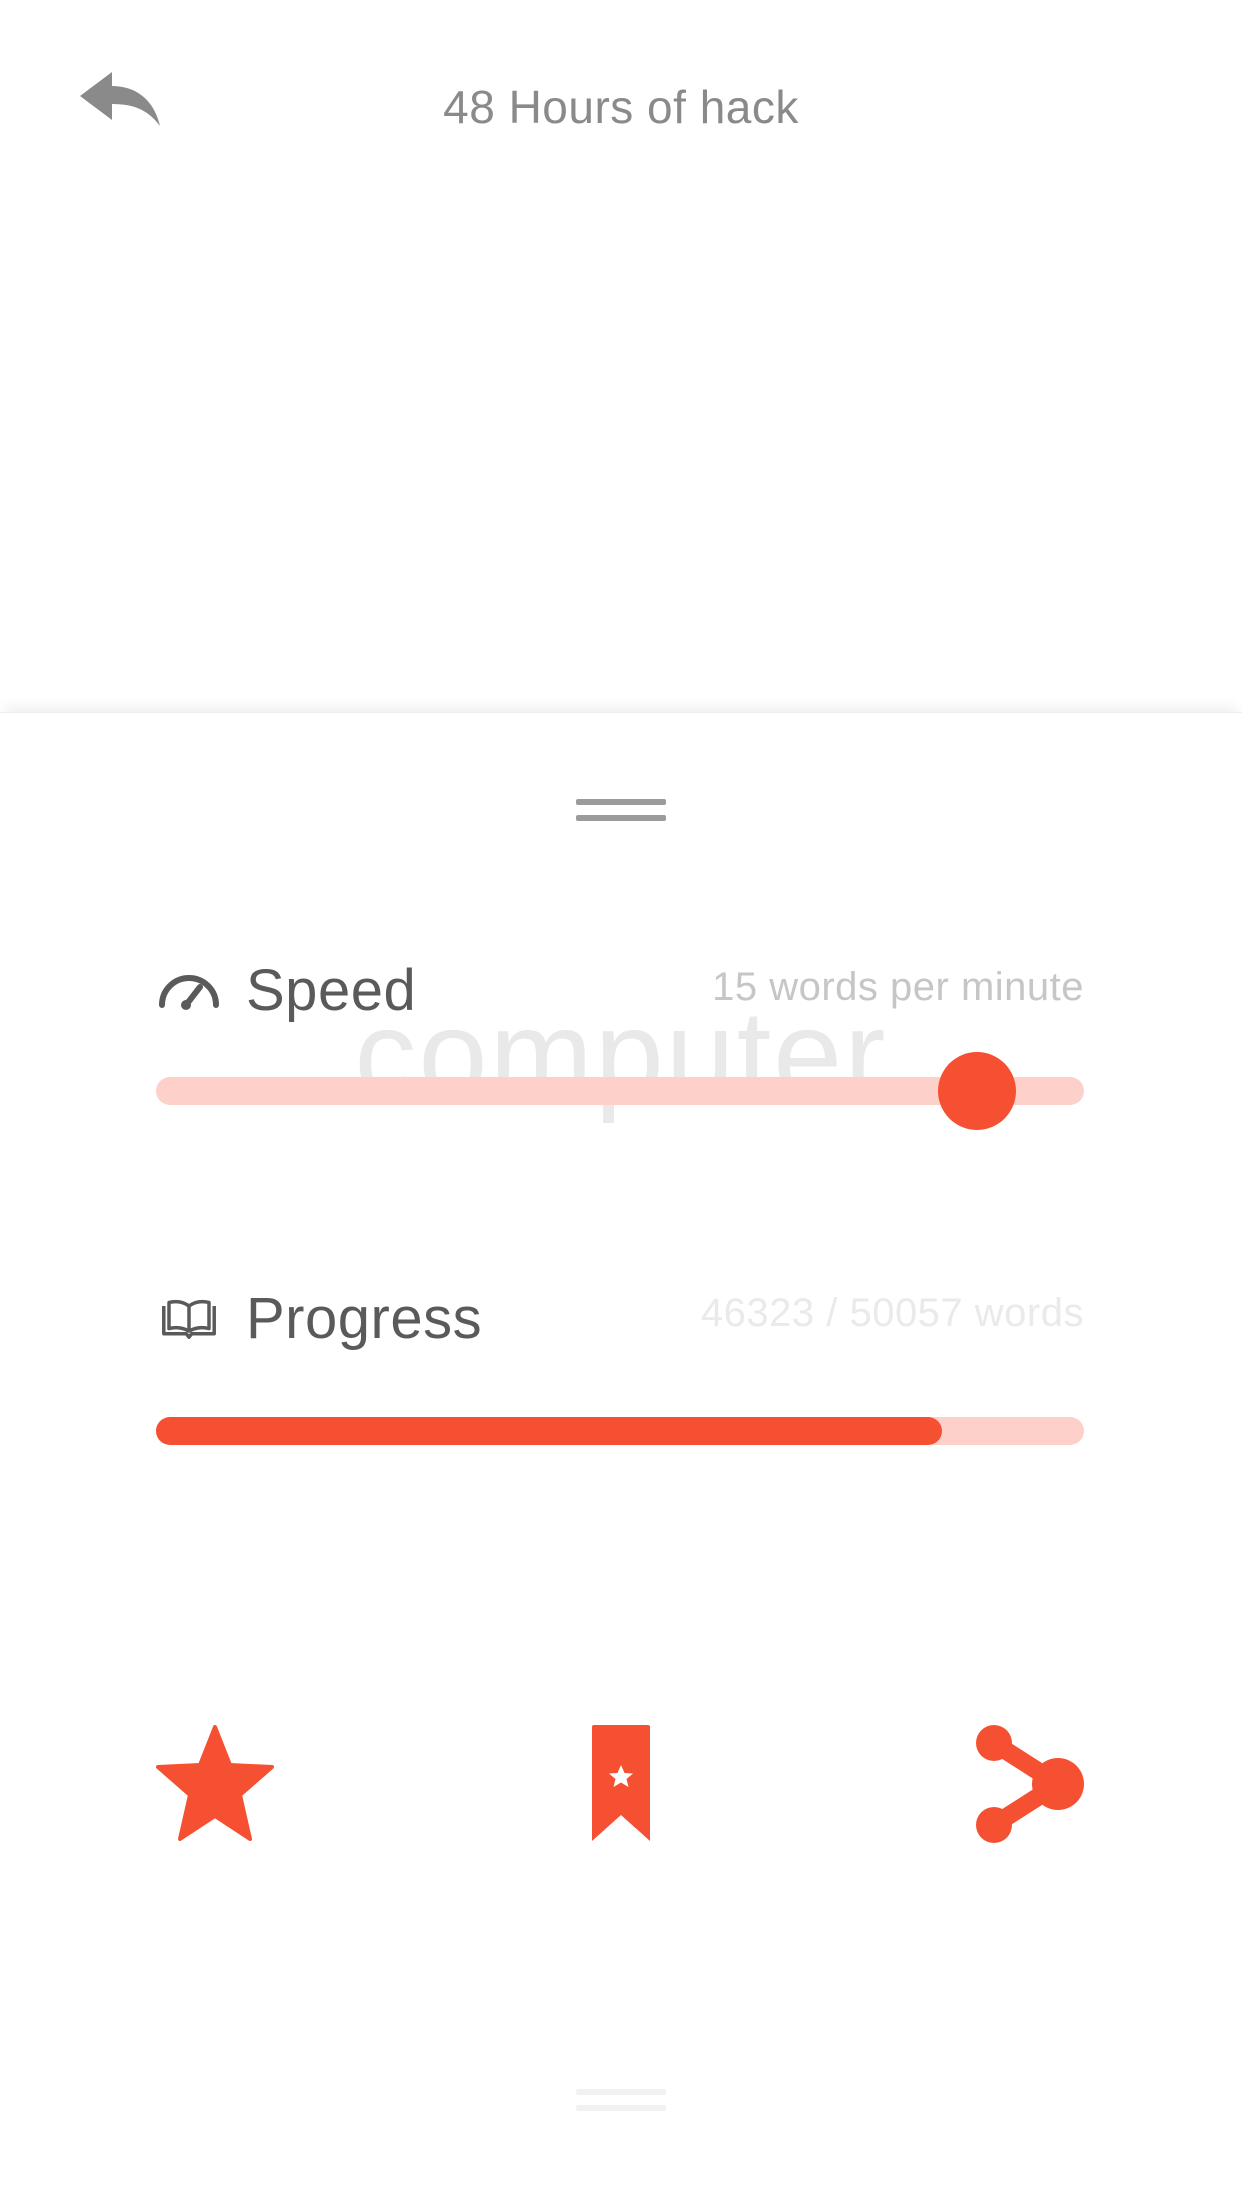  I want to click on bookmark-button, so click(621, 1788).